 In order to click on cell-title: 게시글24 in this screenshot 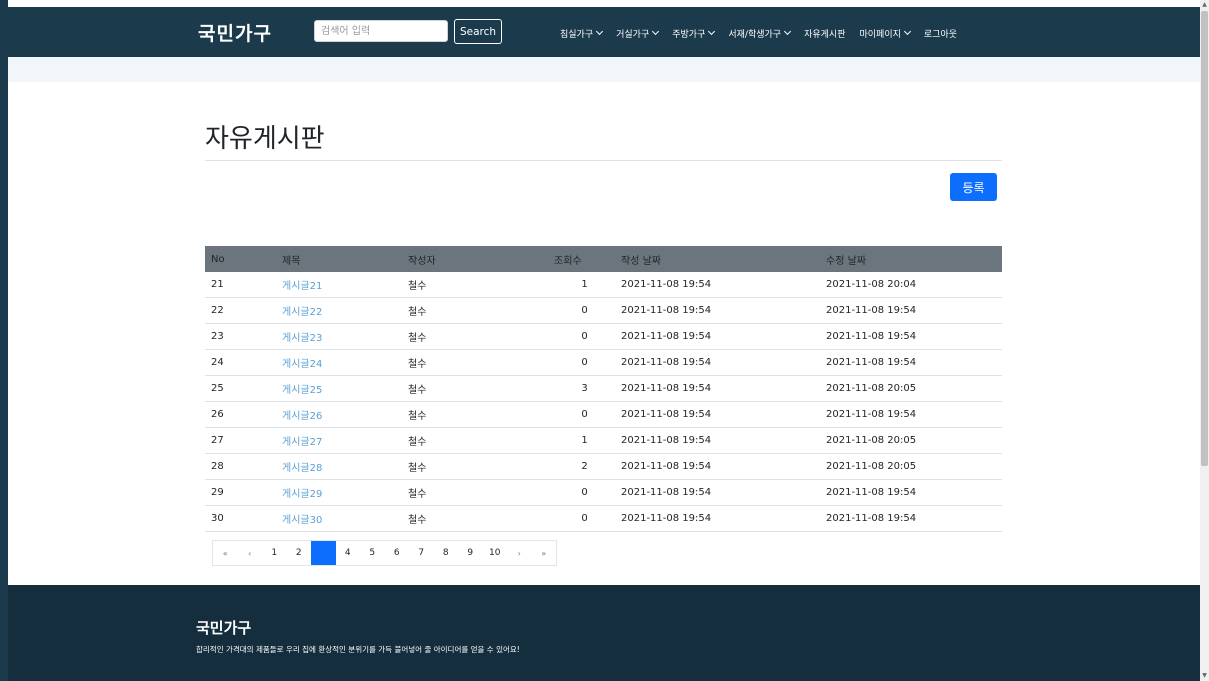, I will do `click(339, 362)`.